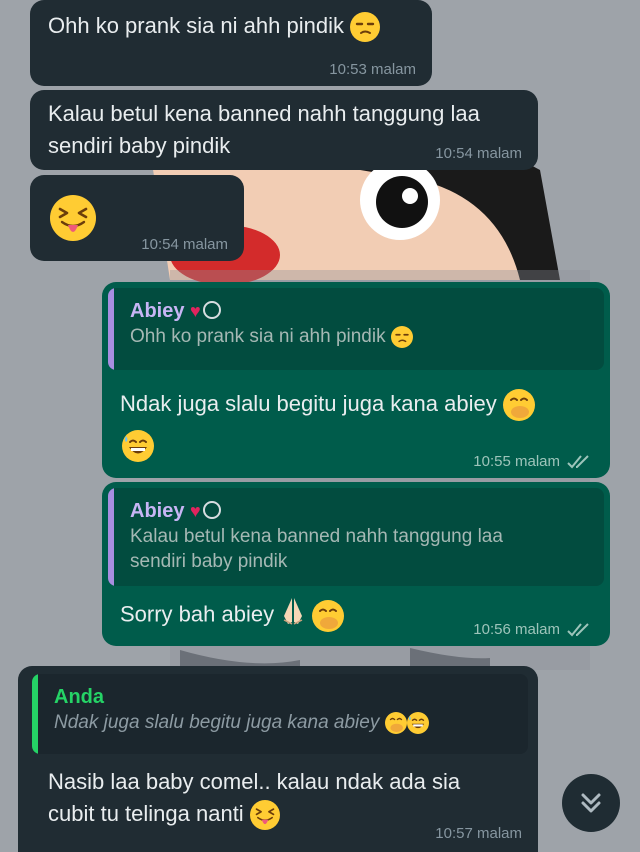 The width and height of the screenshot is (640, 852). I want to click on message-text-line: cubit tu telinga nanti, so click(146, 813).